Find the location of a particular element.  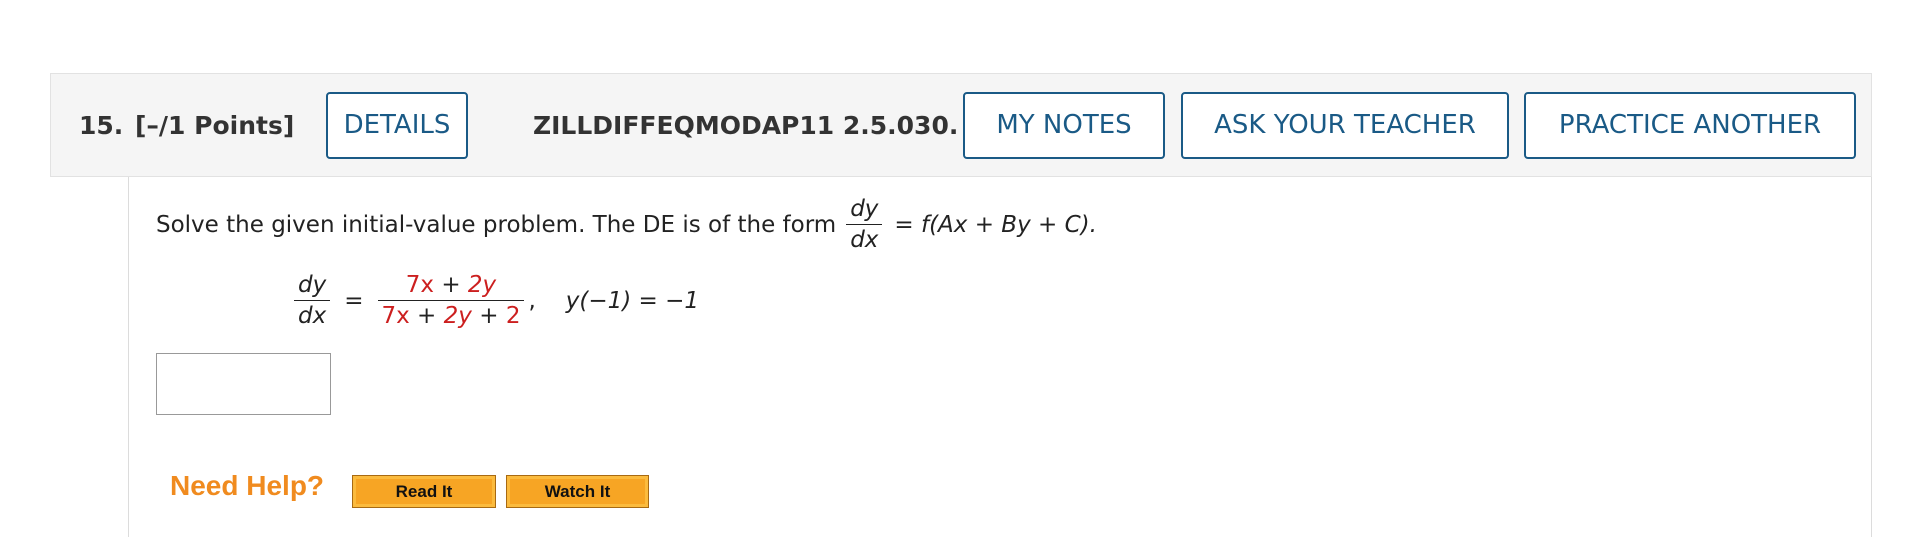

rhs-den-plus-2: + is located at coordinates (488, 316).